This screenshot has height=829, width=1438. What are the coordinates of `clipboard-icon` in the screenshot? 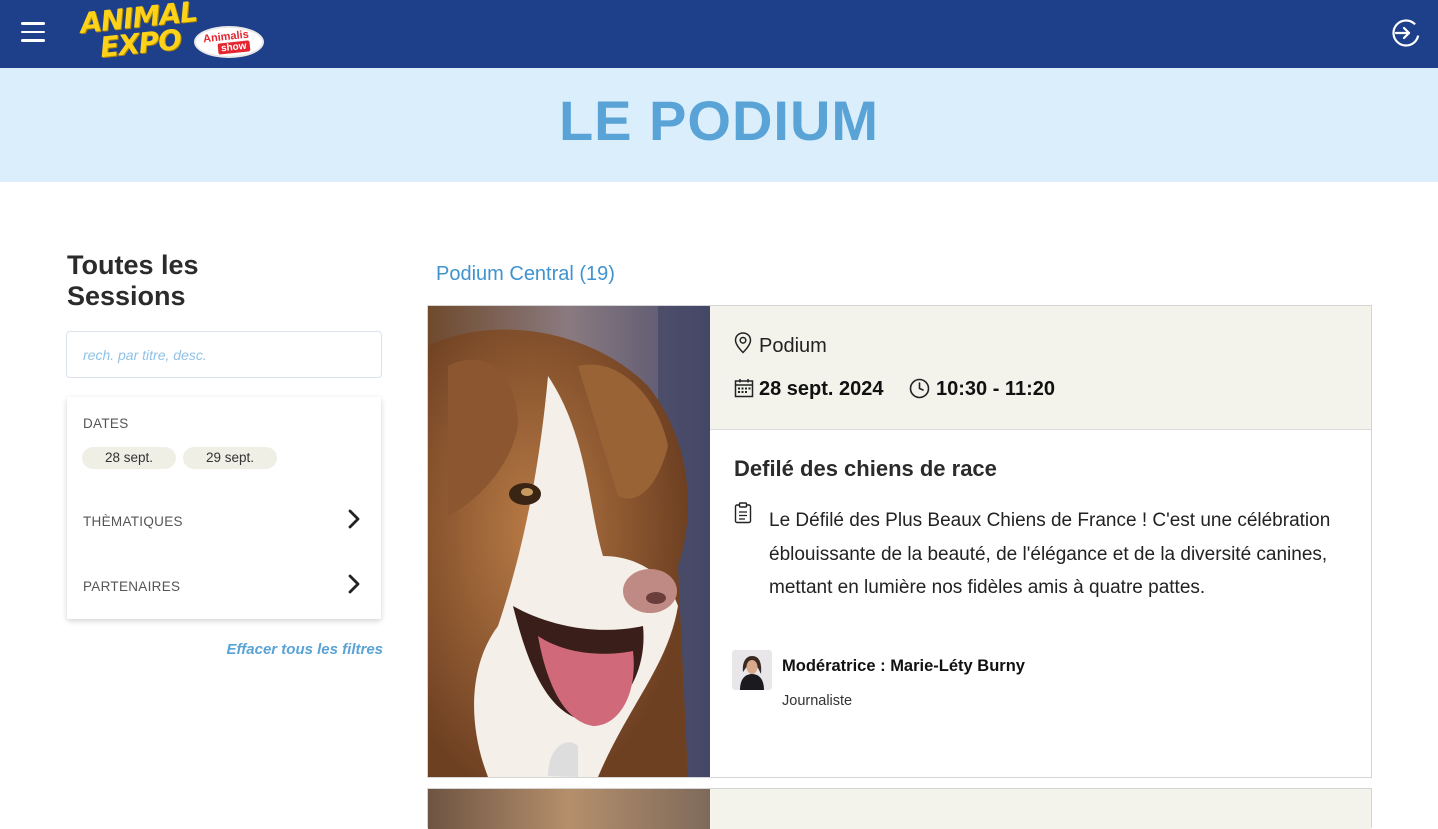 It's located at (743, 513).